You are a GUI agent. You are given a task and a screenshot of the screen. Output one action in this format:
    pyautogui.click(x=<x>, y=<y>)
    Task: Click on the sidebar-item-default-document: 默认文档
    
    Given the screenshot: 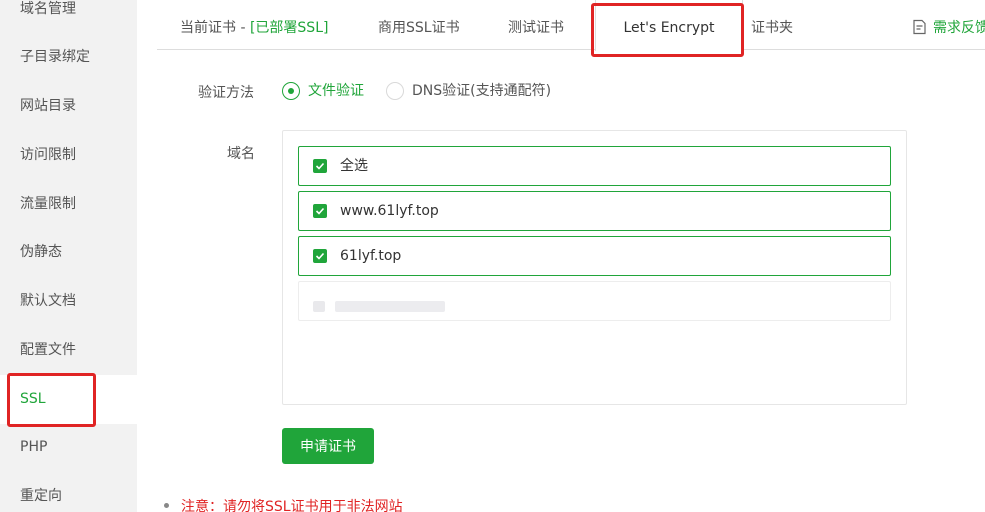 What is the action you would take?
    pyautogui.click(x=68, y=301)
    